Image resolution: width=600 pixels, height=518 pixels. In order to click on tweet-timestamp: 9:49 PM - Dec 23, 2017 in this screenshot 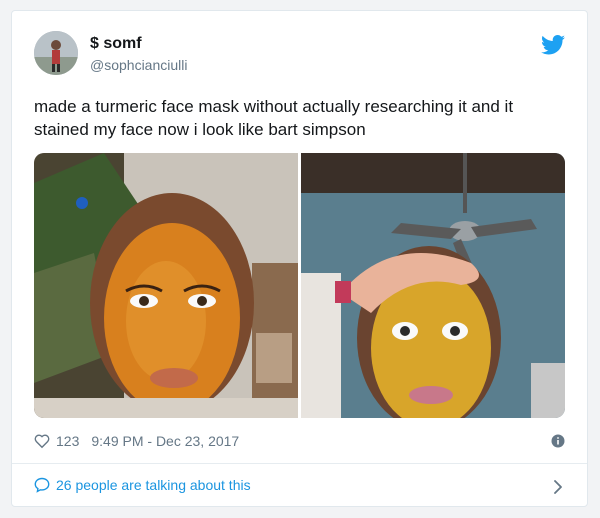, I will do `click(165, 441)`.